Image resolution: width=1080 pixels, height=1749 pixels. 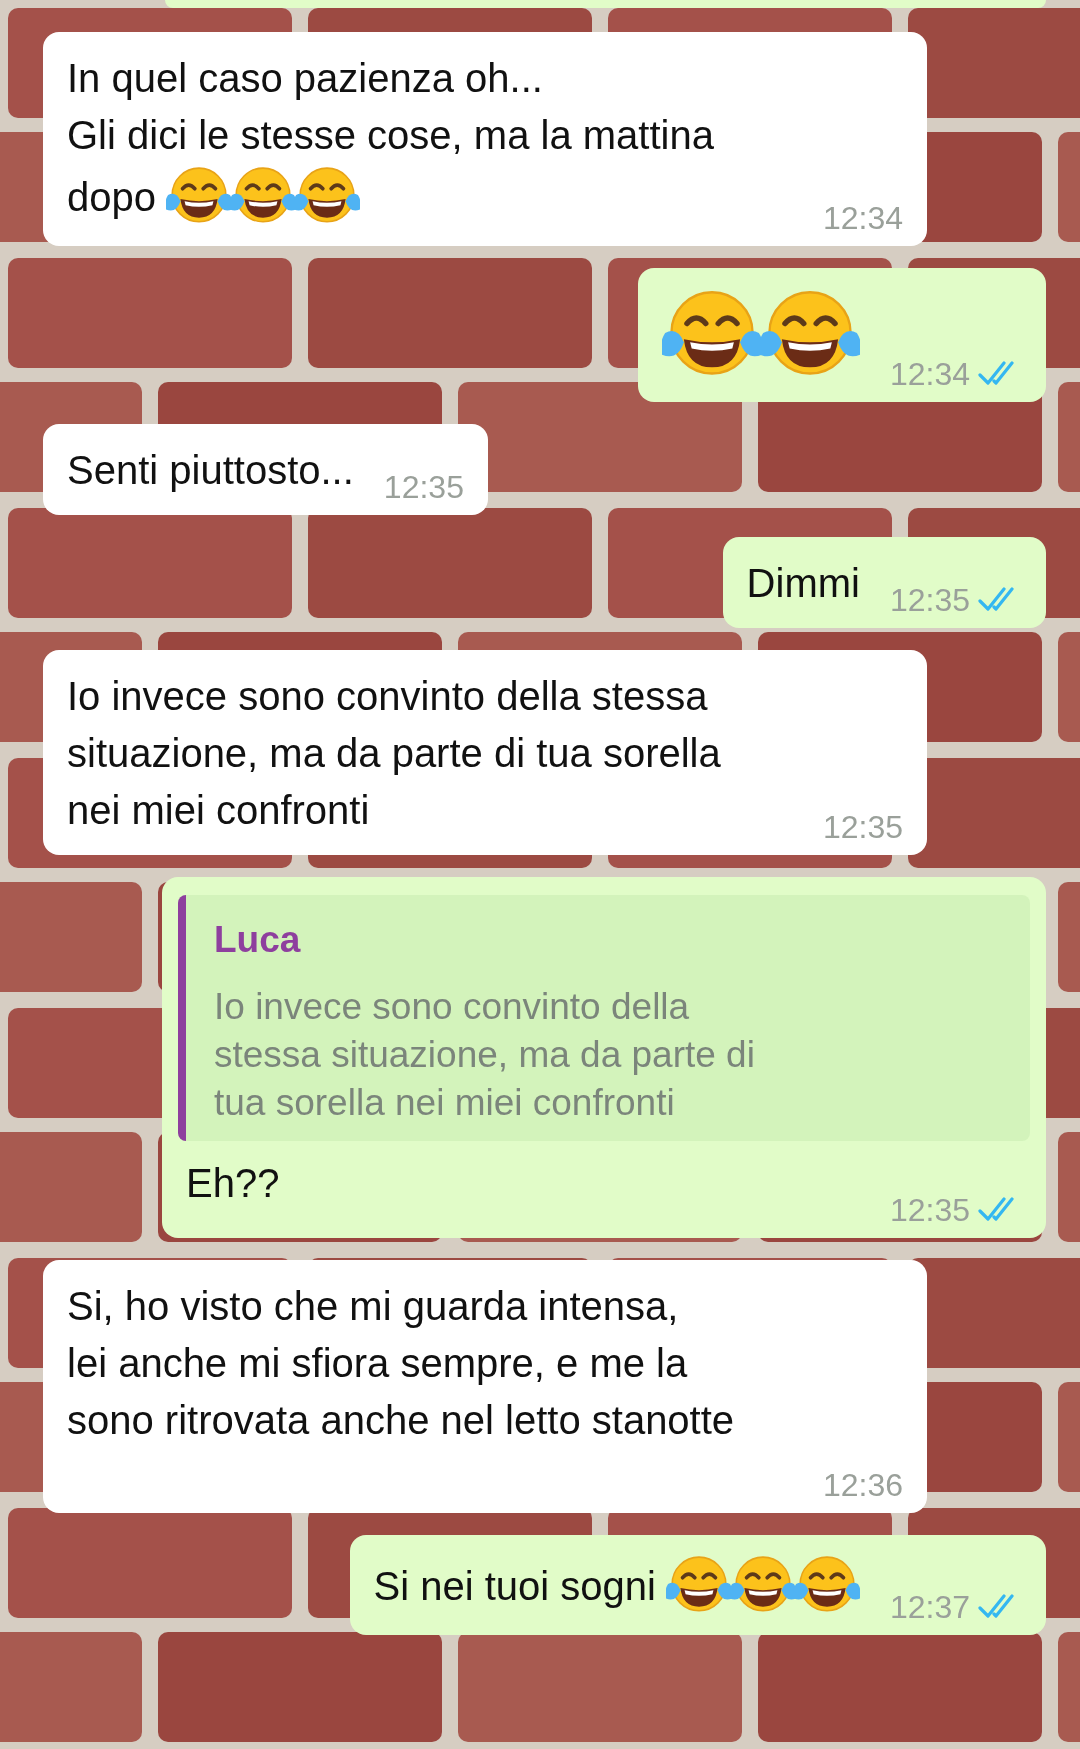 I want to click on message-text: dopo, so click(x=111, y=197).